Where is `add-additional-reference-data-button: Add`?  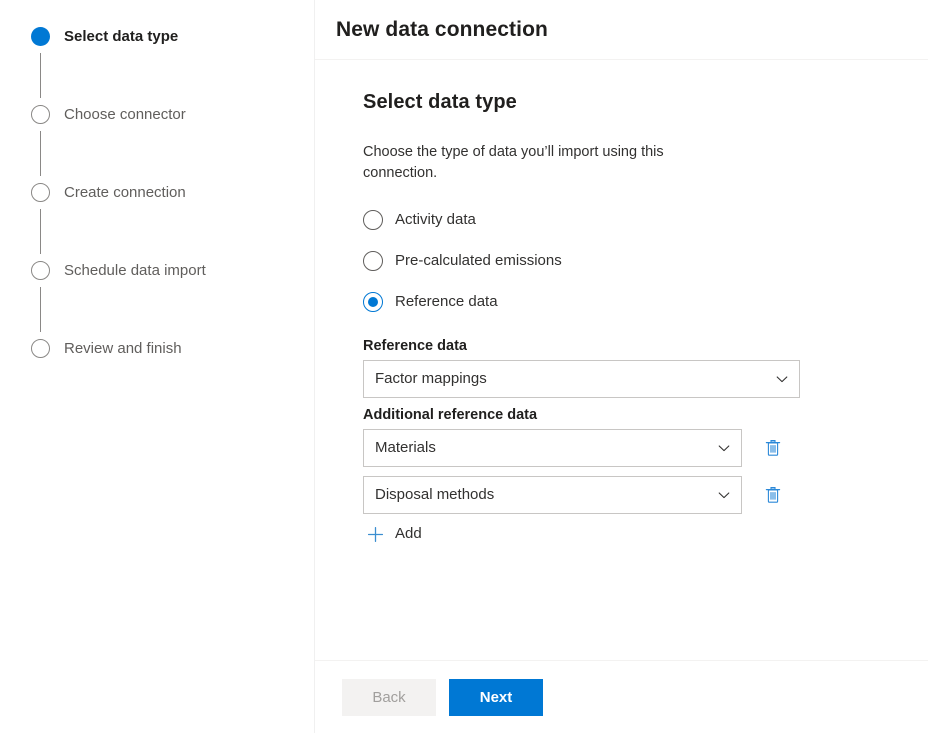
add-additional-reference-data-button: Add is located at coordinates (394, 534).